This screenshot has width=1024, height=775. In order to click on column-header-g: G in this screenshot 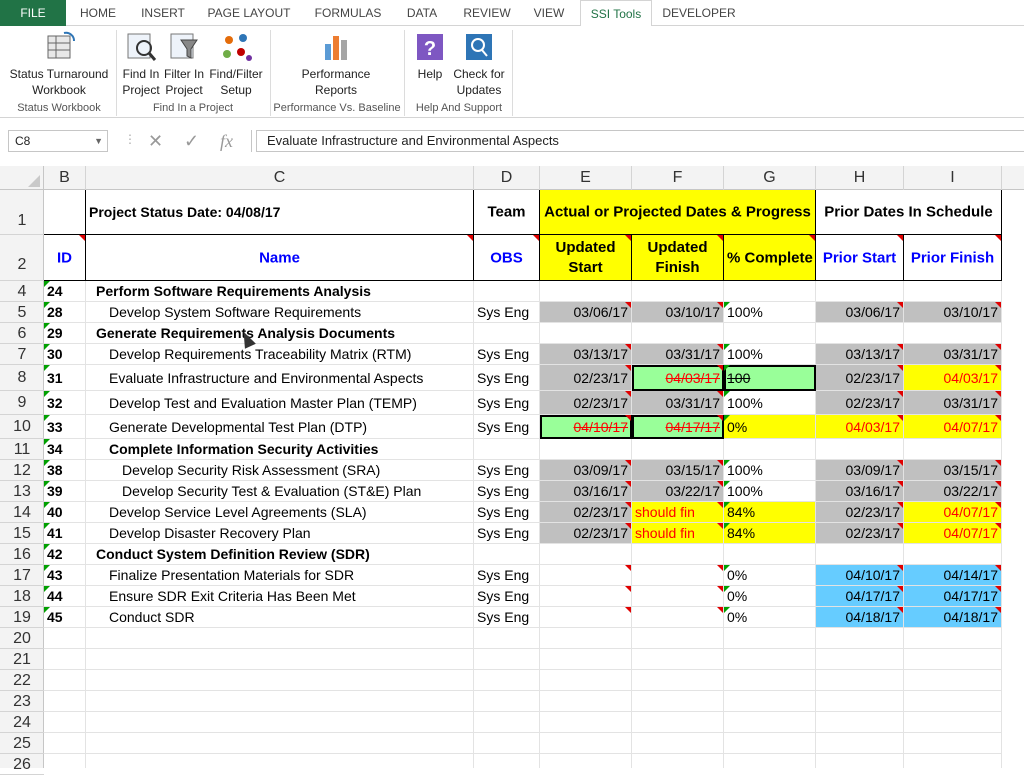, I will do `click(770, 178)`.